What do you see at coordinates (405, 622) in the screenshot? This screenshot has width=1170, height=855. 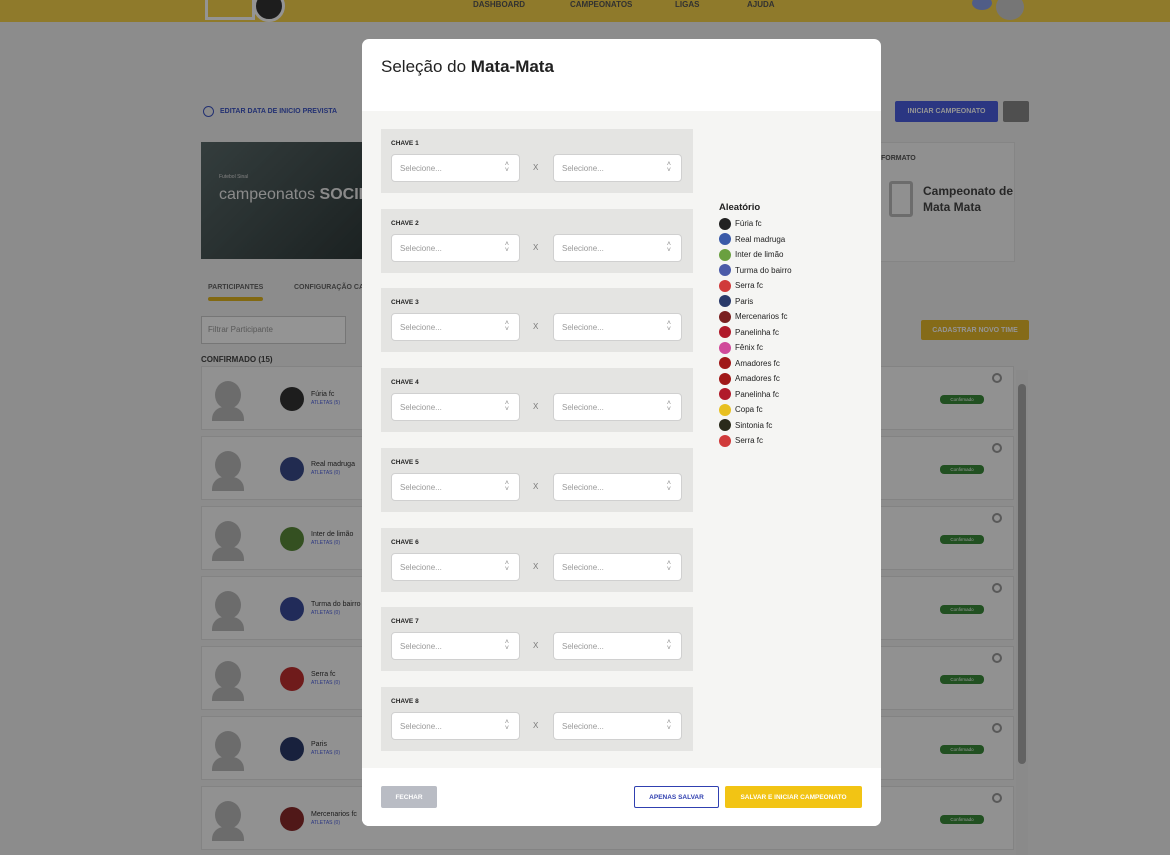 I see `key-label: CHAVE 7` at bounding box center [405, 622].